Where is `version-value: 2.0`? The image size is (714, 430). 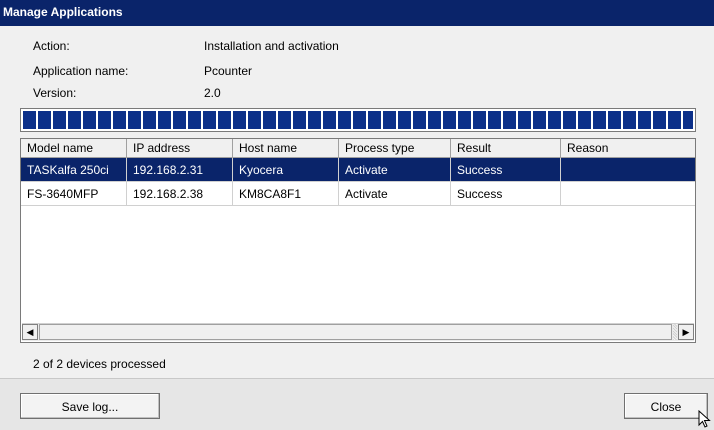 version-value: 2.0 is located at coordinates (212, 93).